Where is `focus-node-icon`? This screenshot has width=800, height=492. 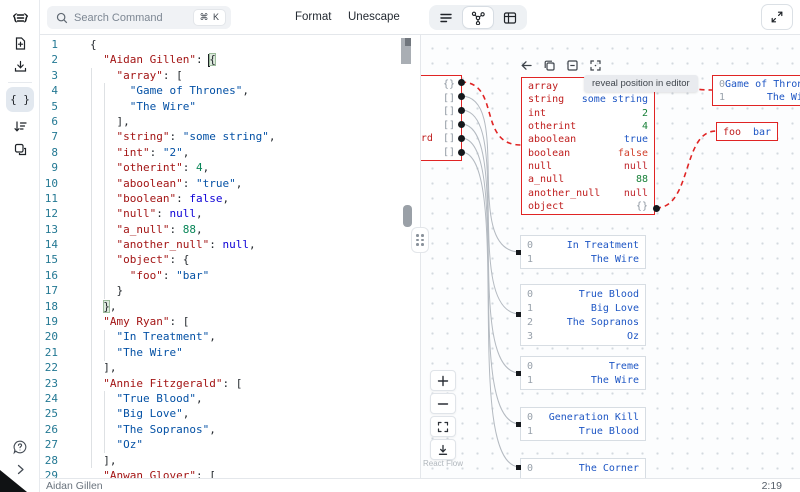 focus-node-icon is located at coordinates (595, 65).